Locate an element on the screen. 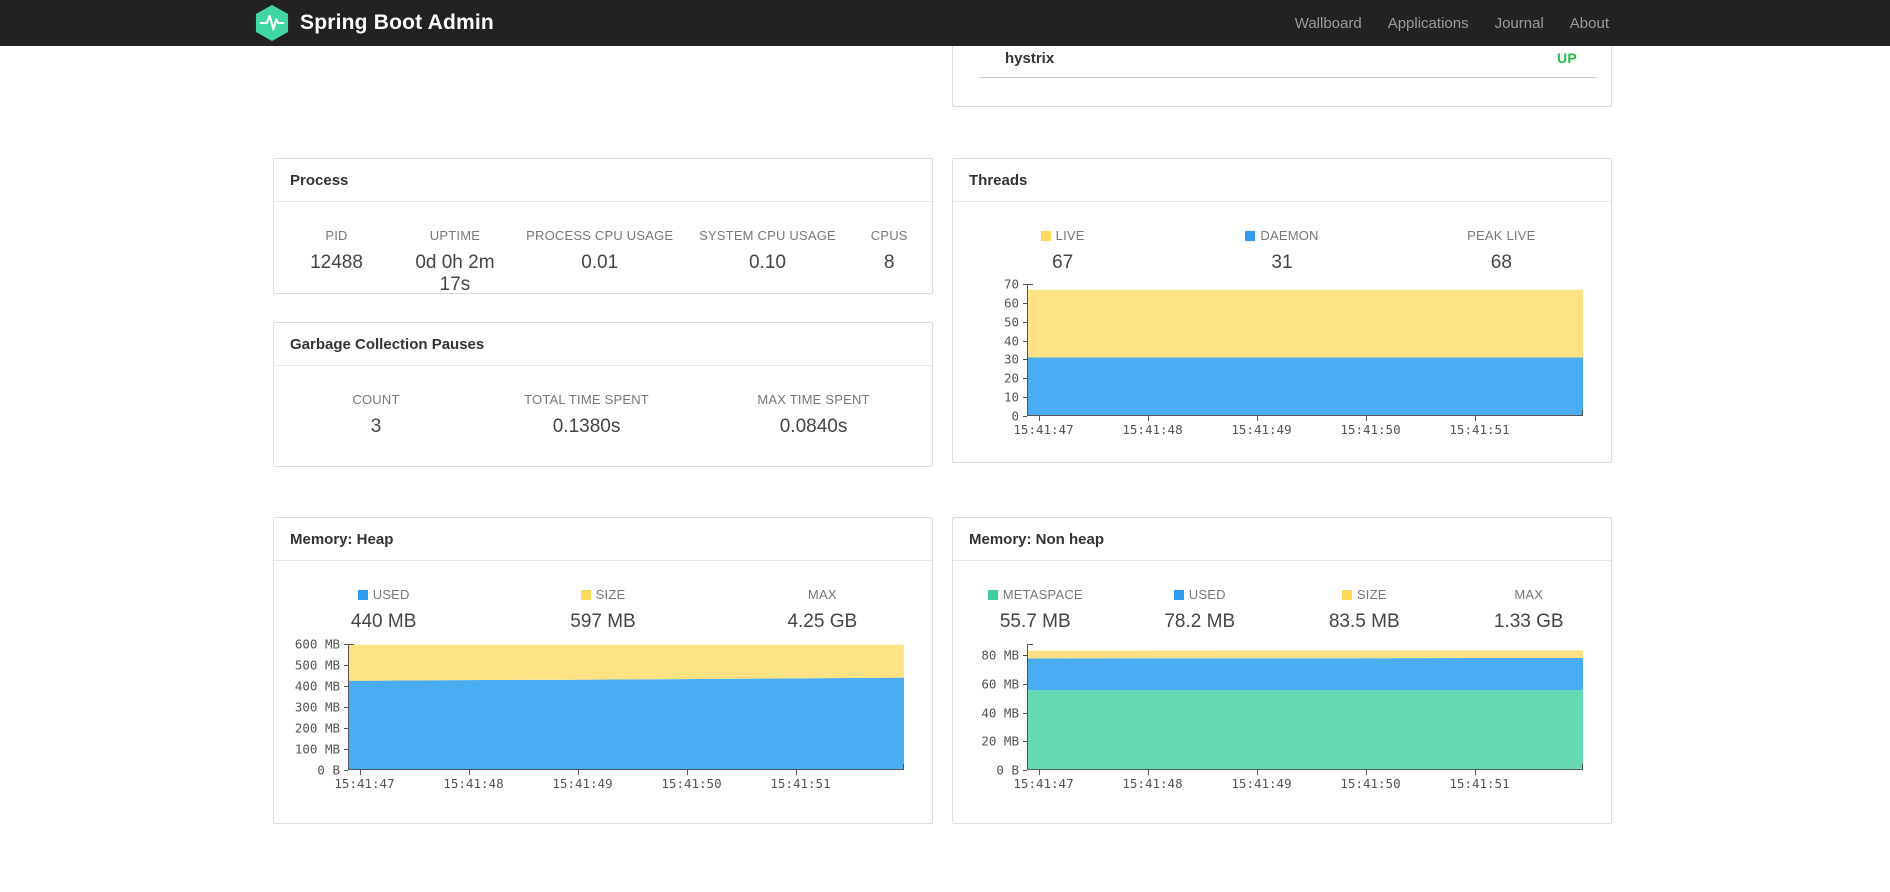 This screenshot has height=892, width=1890. svg-text: 80 MB is located at coordinates (1000, 655).